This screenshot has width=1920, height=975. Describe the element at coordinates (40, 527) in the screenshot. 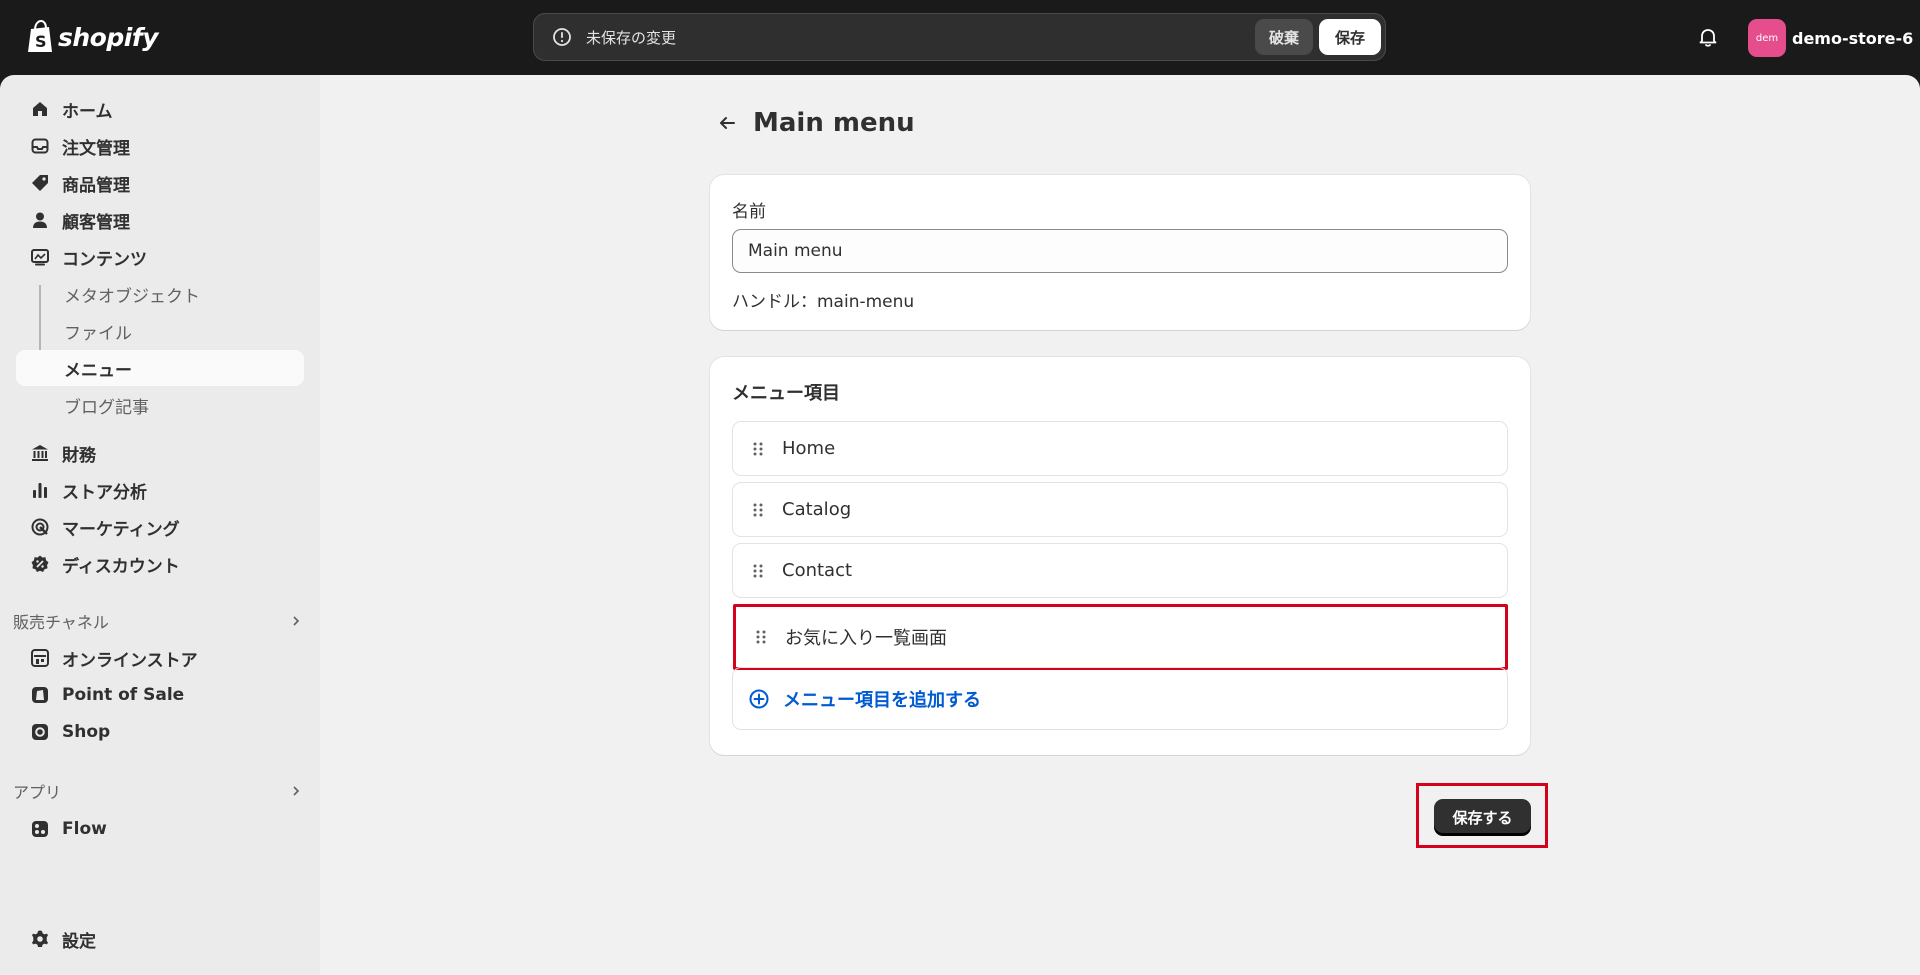

I see `target-icon` at that location.